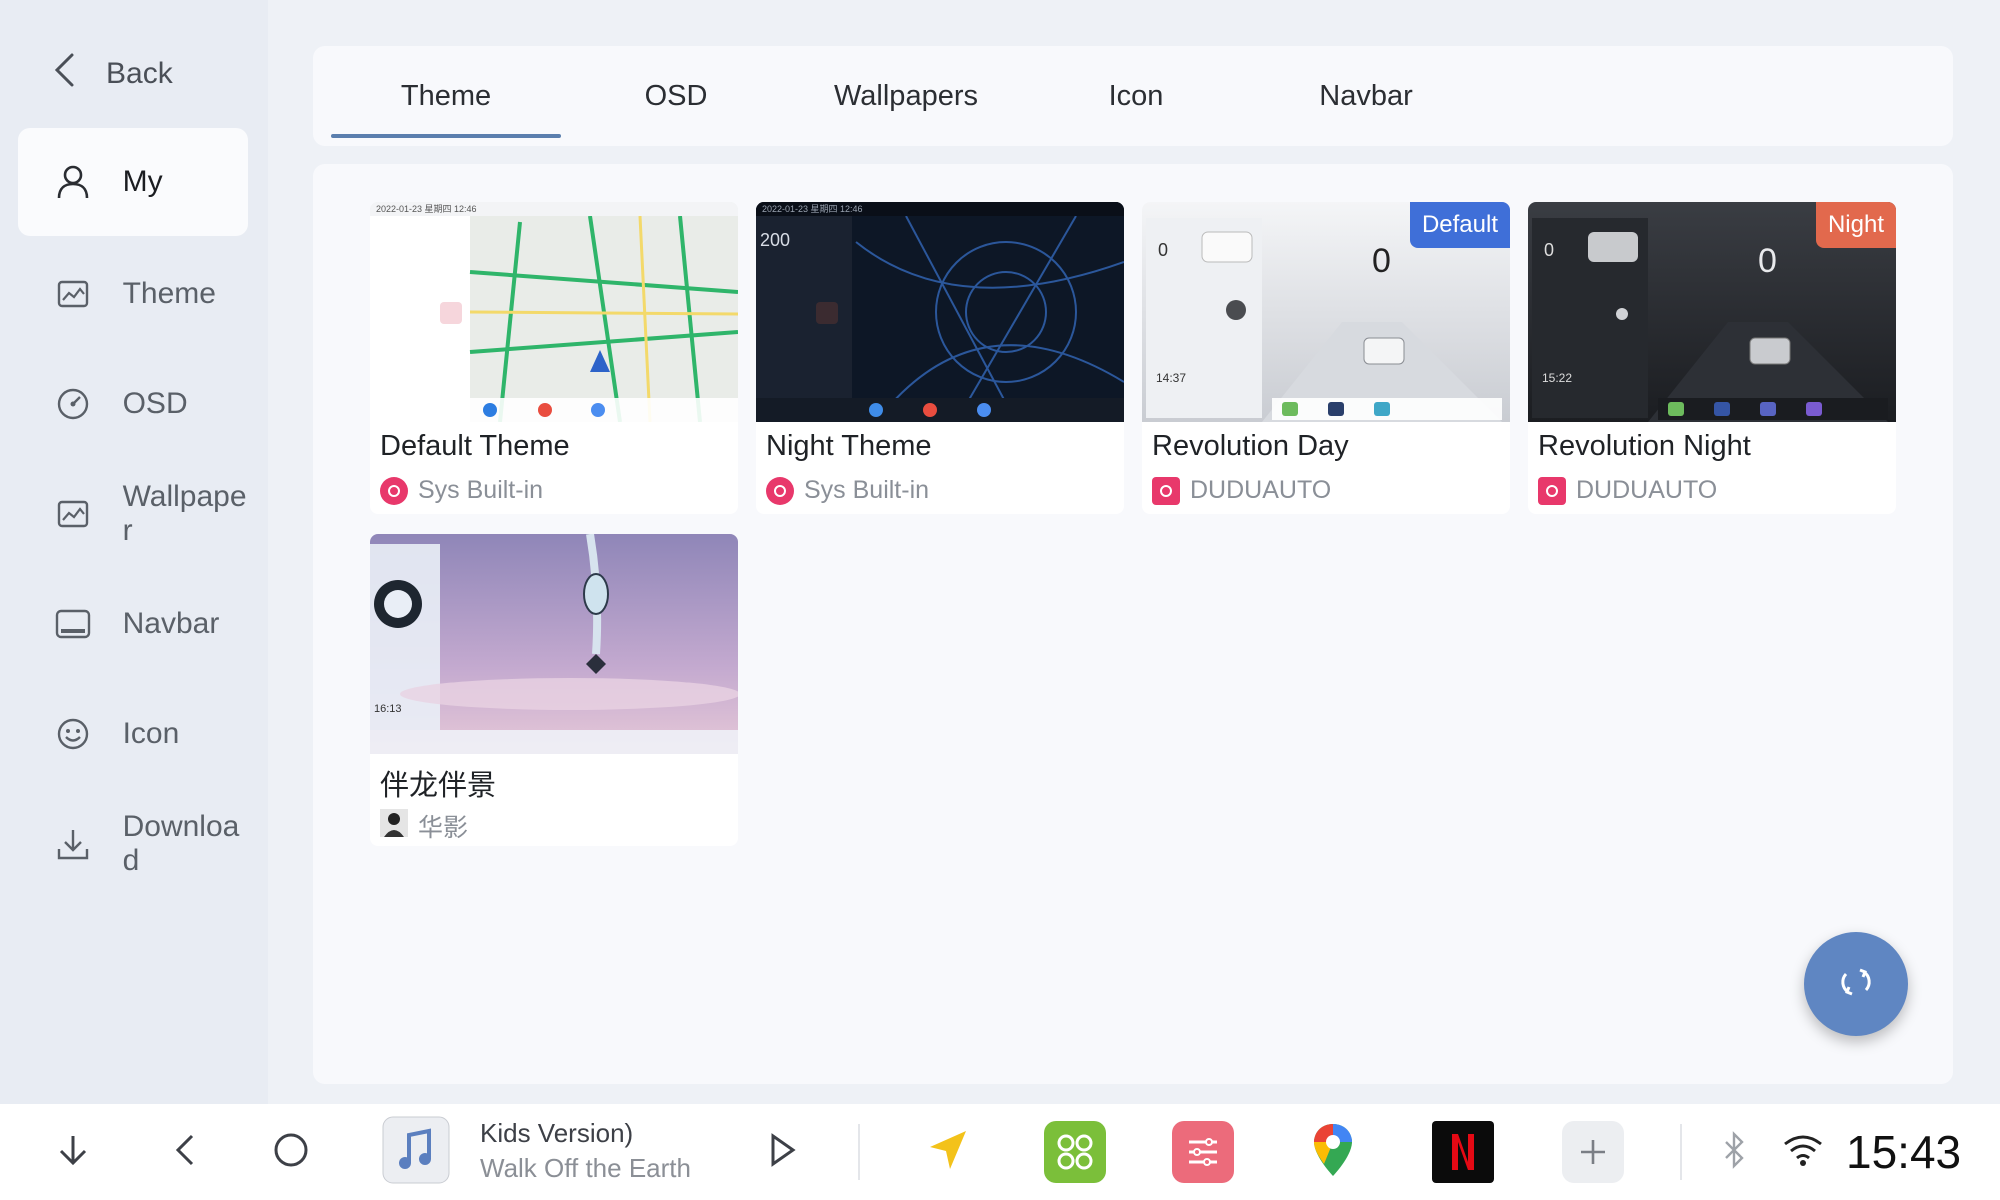 The image size is (2000, 1200). I want to click on author-avatar-icon, so click(394, 826).